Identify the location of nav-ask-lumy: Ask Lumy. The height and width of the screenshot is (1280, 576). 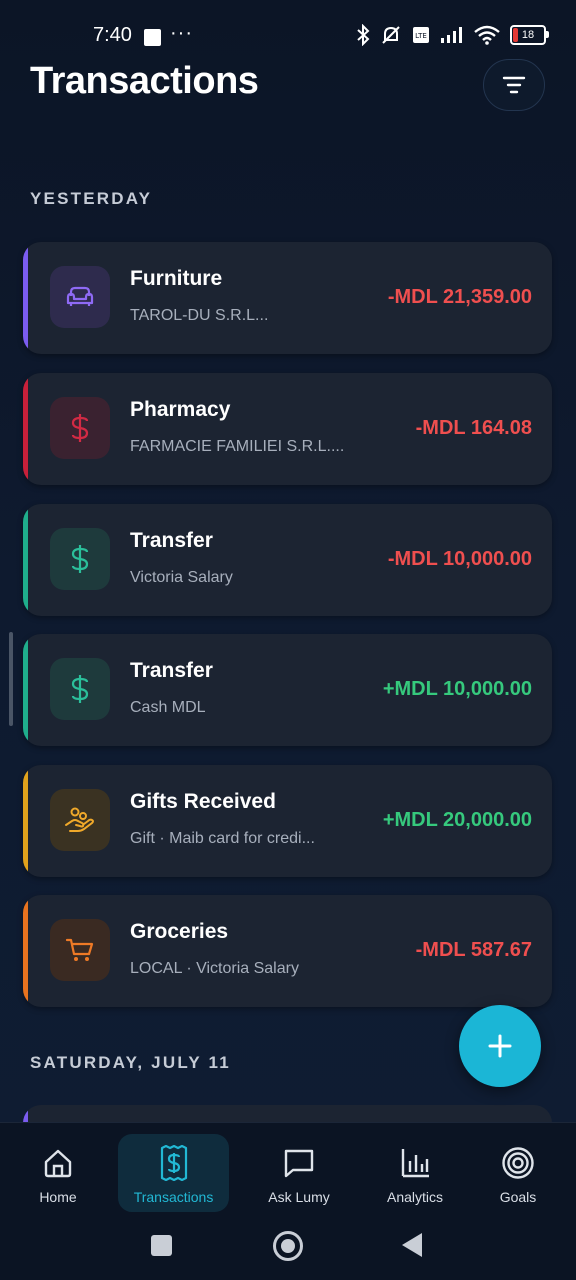
(299, 1173).